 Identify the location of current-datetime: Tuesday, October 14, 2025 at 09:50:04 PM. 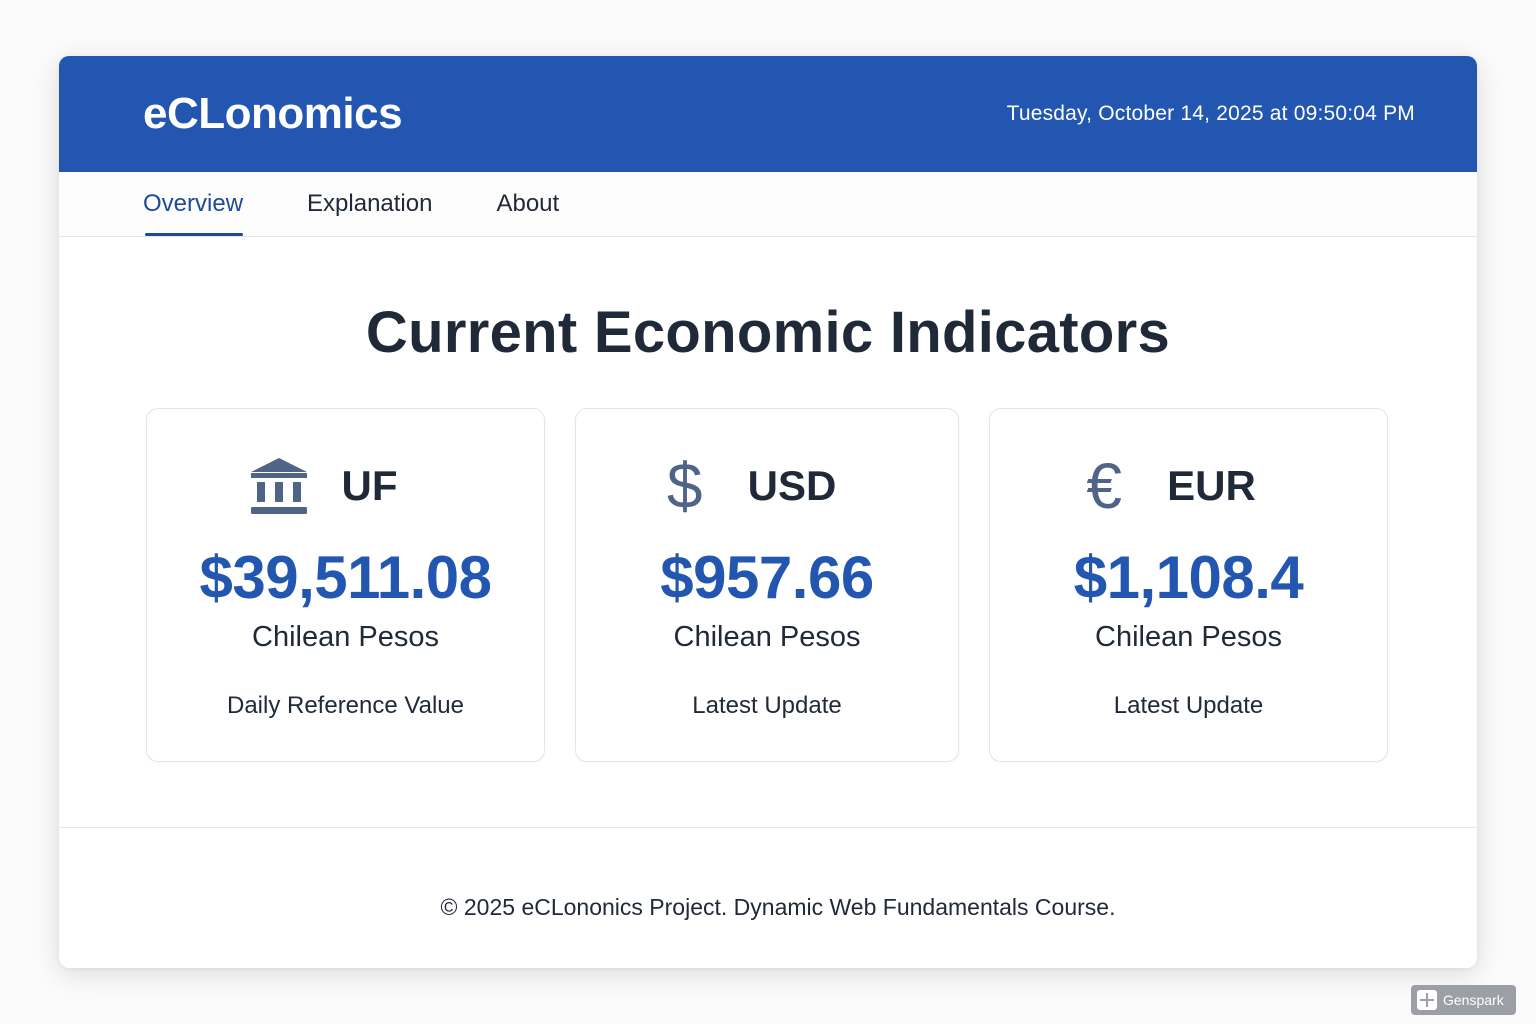
(1210, 113).